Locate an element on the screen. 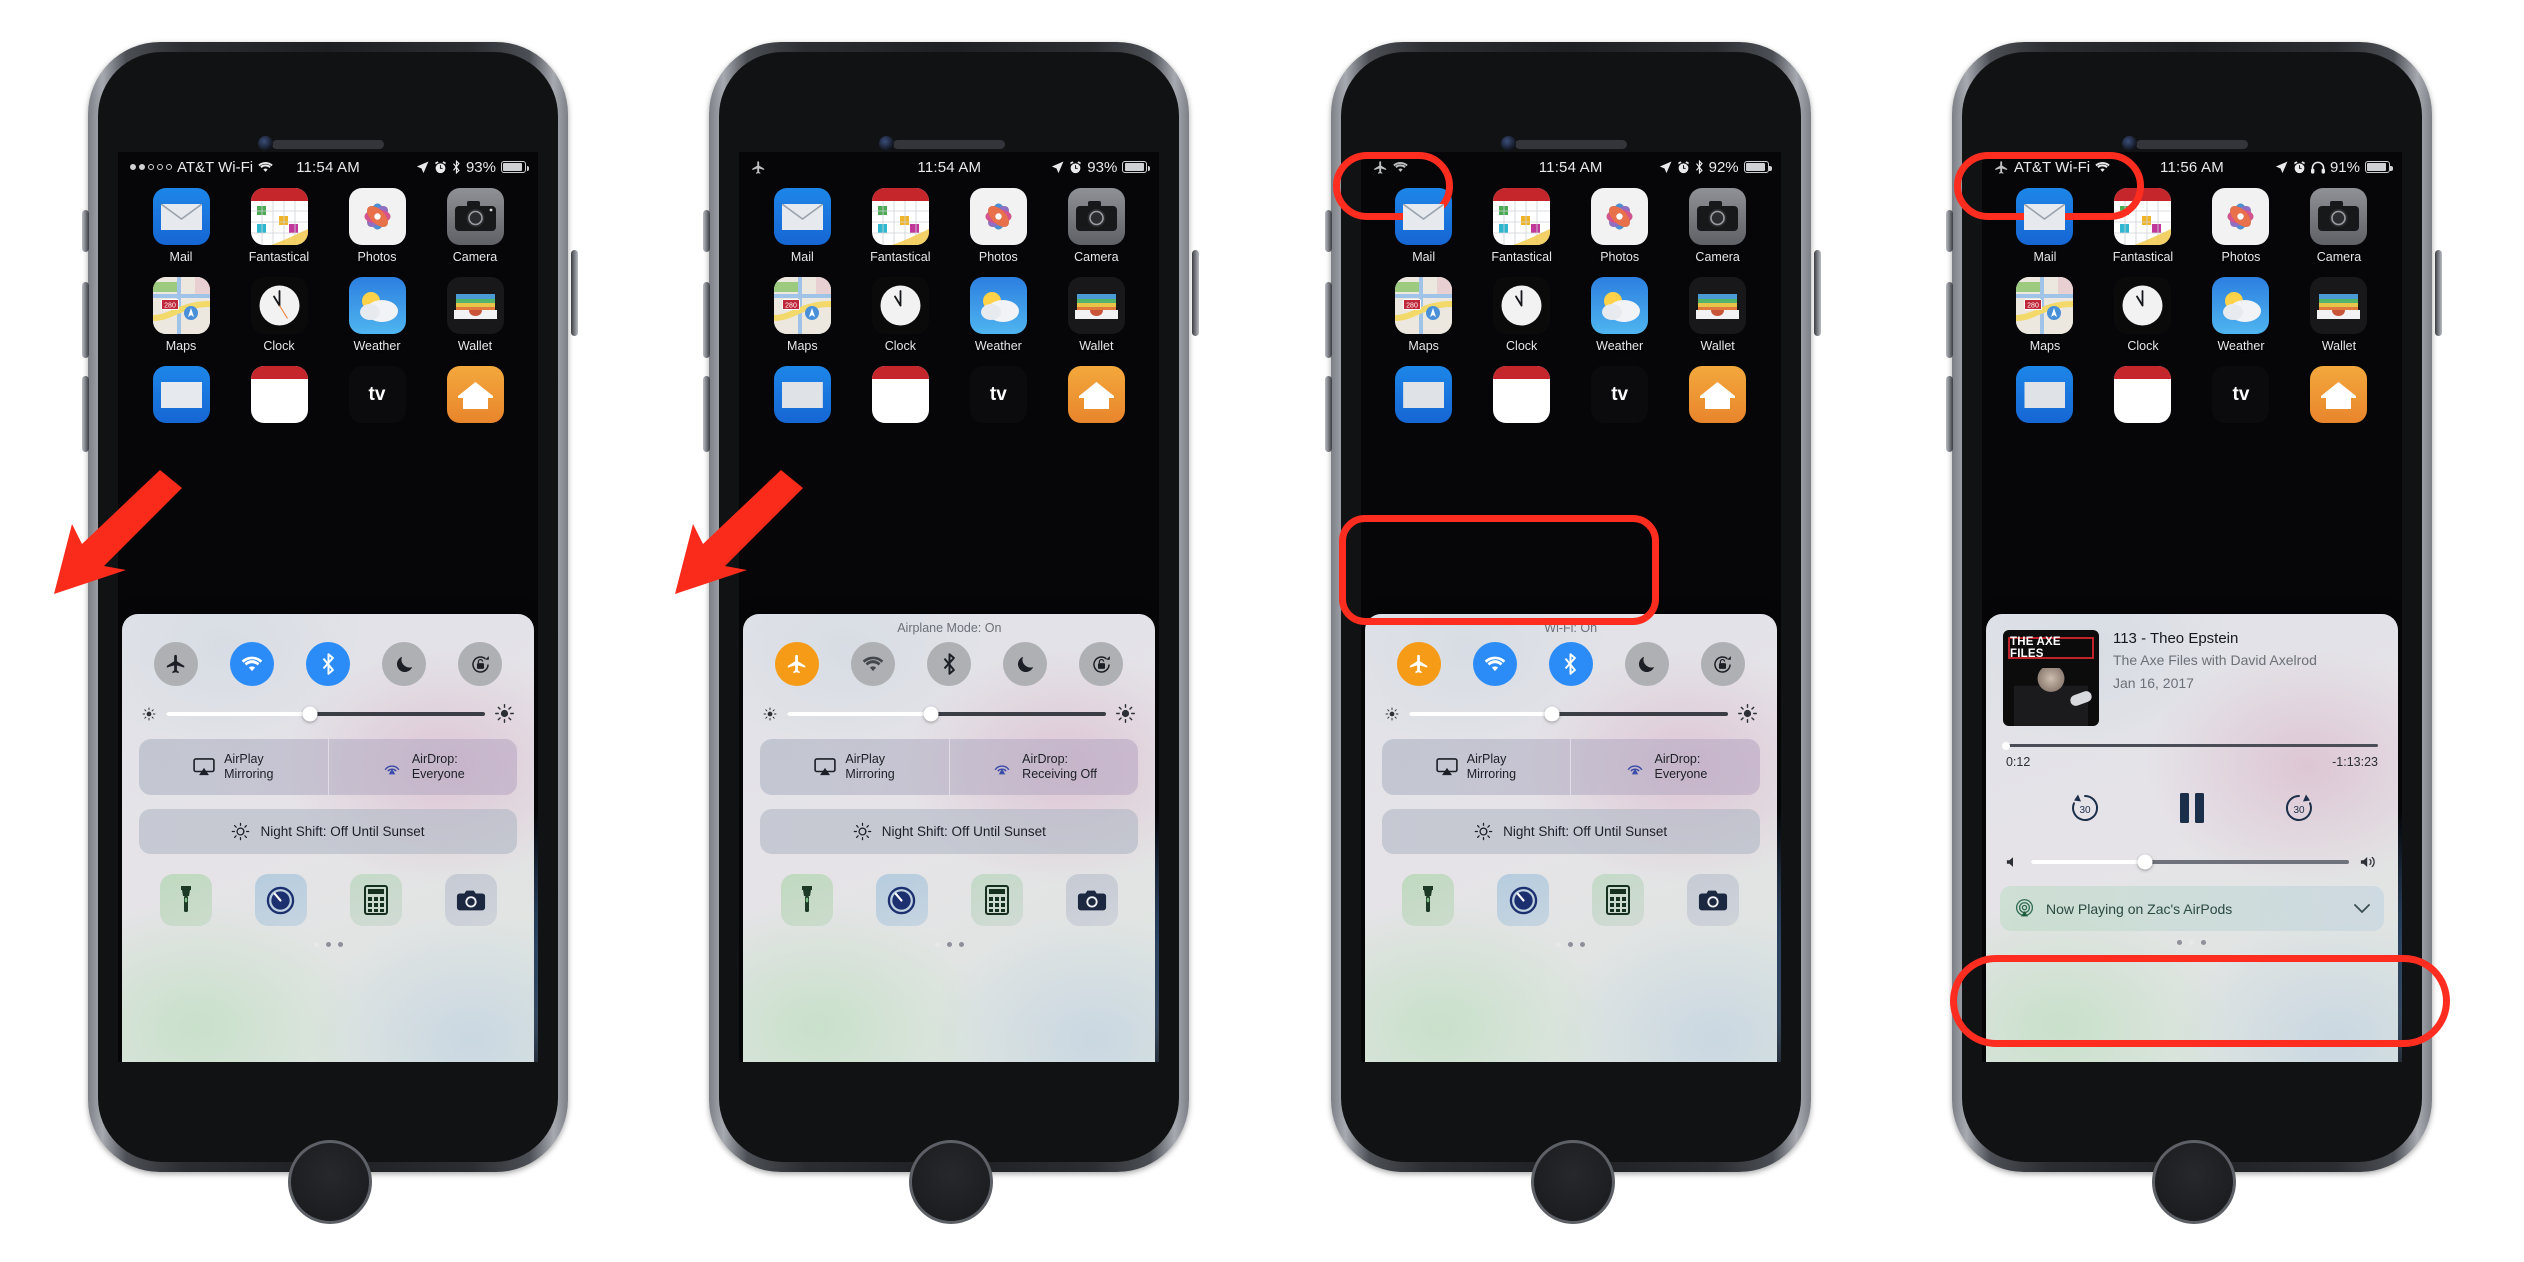 The image size is (2524, 1262). skip-back-30-button: 30 is located at coordinates (2085, 810).